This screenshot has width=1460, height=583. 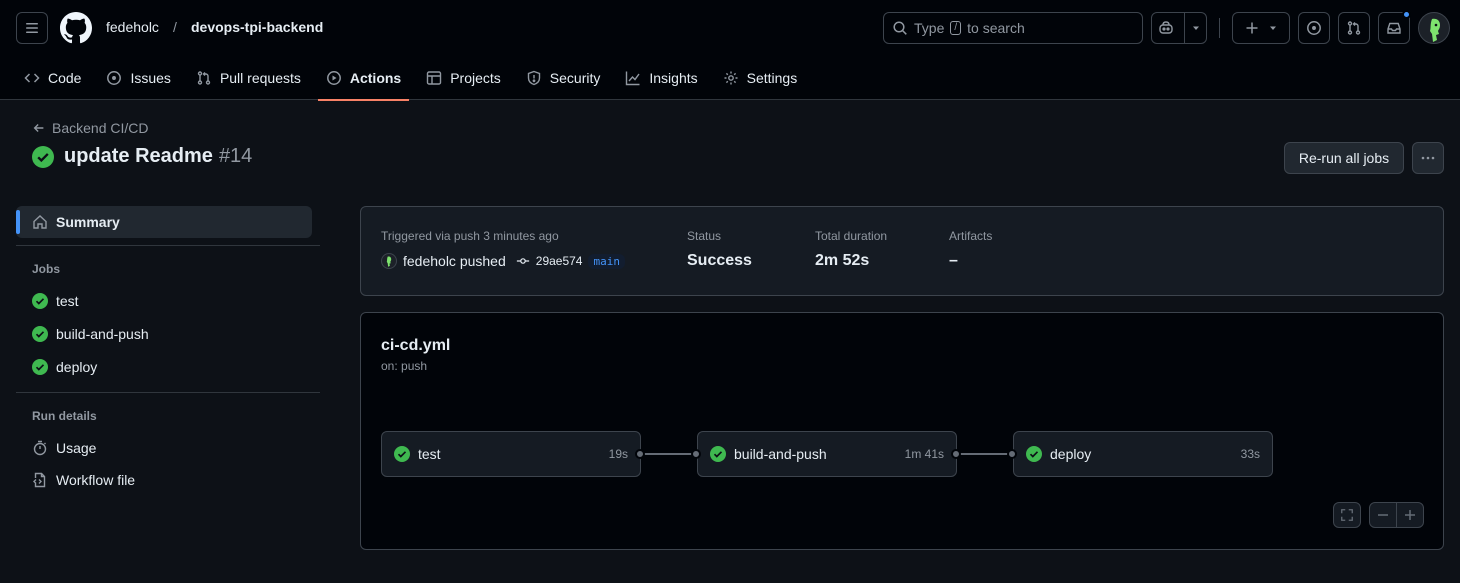 I want to click on home-icon, so click(x=40, y=222).